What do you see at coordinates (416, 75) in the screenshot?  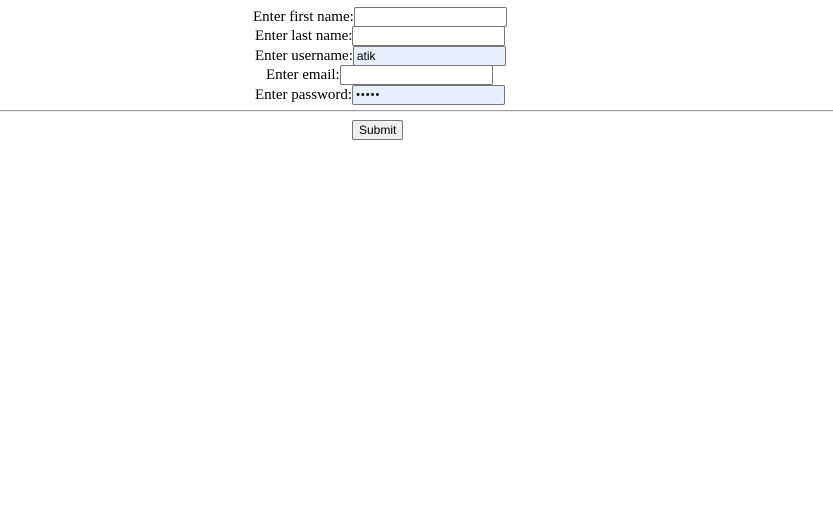 I see `email-input` at bounding box center [416, 75].